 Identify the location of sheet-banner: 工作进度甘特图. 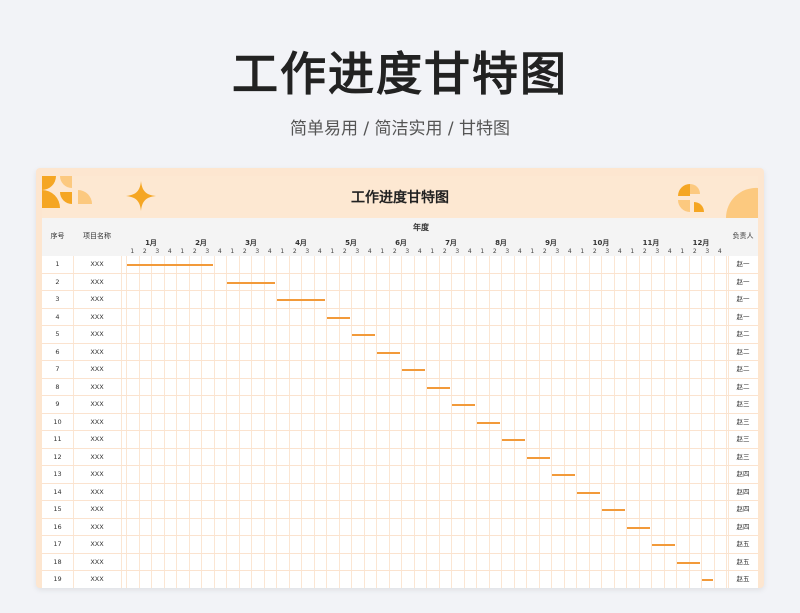
(400, 197).